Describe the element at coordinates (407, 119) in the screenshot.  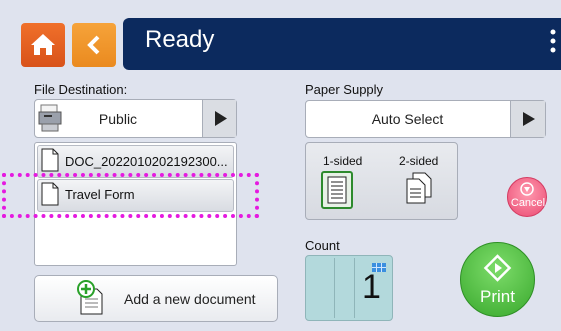
I see `paper-supply-value: Auto Select` at that location.